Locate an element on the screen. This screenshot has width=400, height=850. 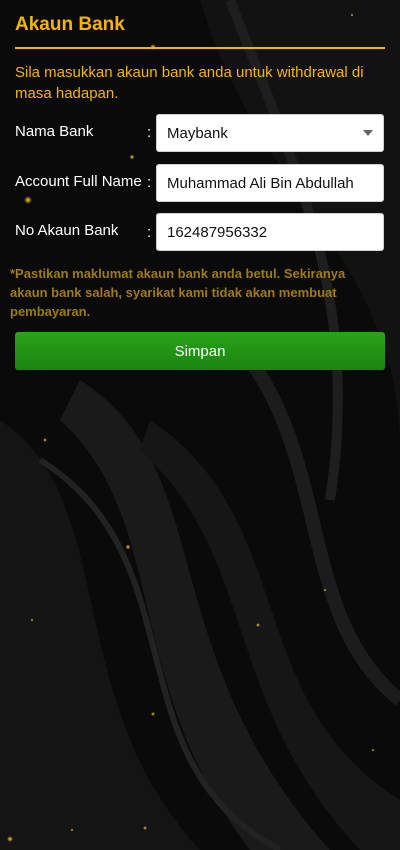
chevron-down-icon is located at coordinates (368, 133).